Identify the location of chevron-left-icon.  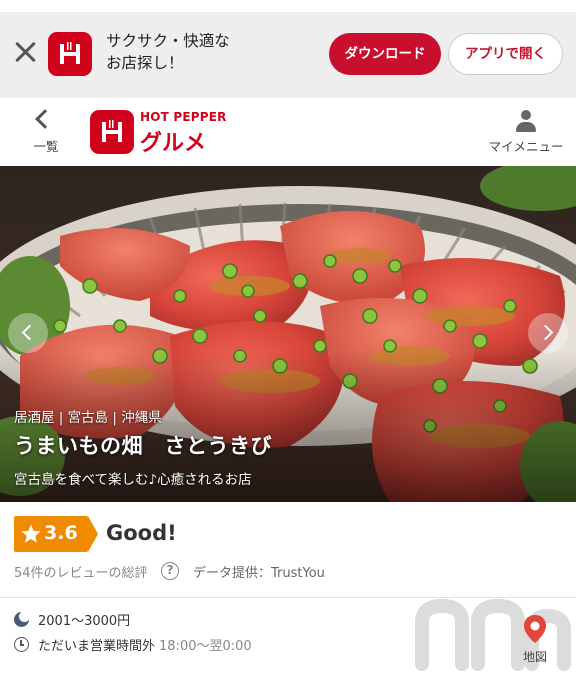
(29, 332).